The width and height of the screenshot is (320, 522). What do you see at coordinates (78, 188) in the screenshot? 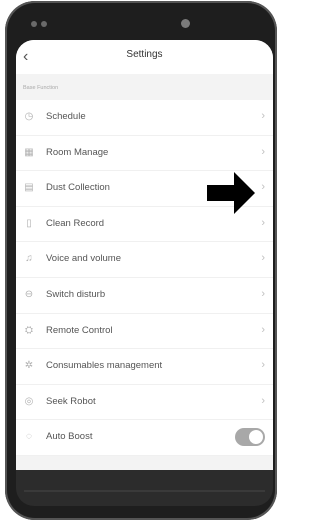
I see `row-label: Dust Collection` at bounding box center [78, 188].